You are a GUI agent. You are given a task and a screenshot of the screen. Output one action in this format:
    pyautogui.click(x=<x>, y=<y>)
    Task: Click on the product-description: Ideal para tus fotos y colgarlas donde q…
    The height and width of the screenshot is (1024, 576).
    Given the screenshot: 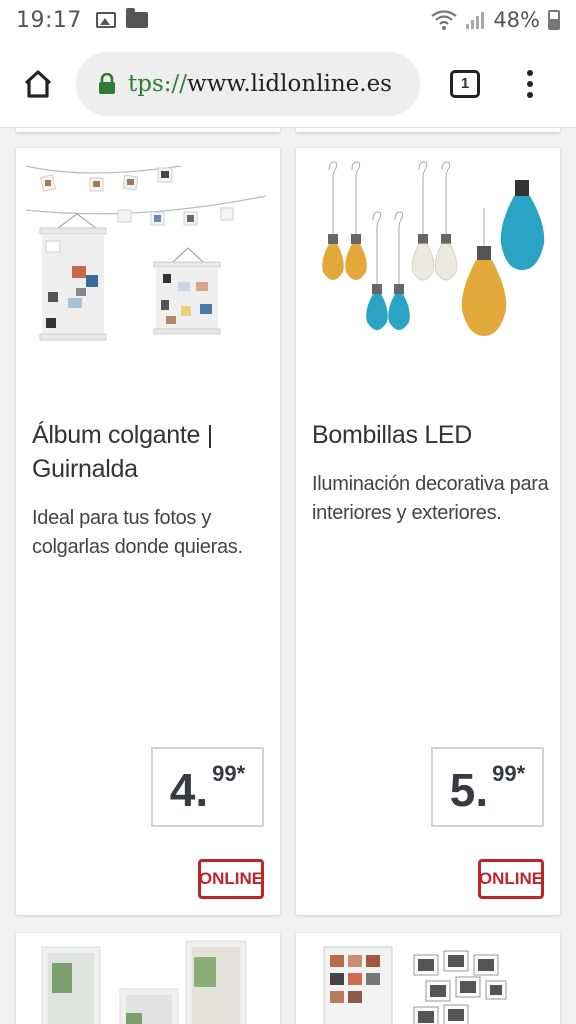 What is the action you would take?
    pyautogui.click(x=137, y=532)
    